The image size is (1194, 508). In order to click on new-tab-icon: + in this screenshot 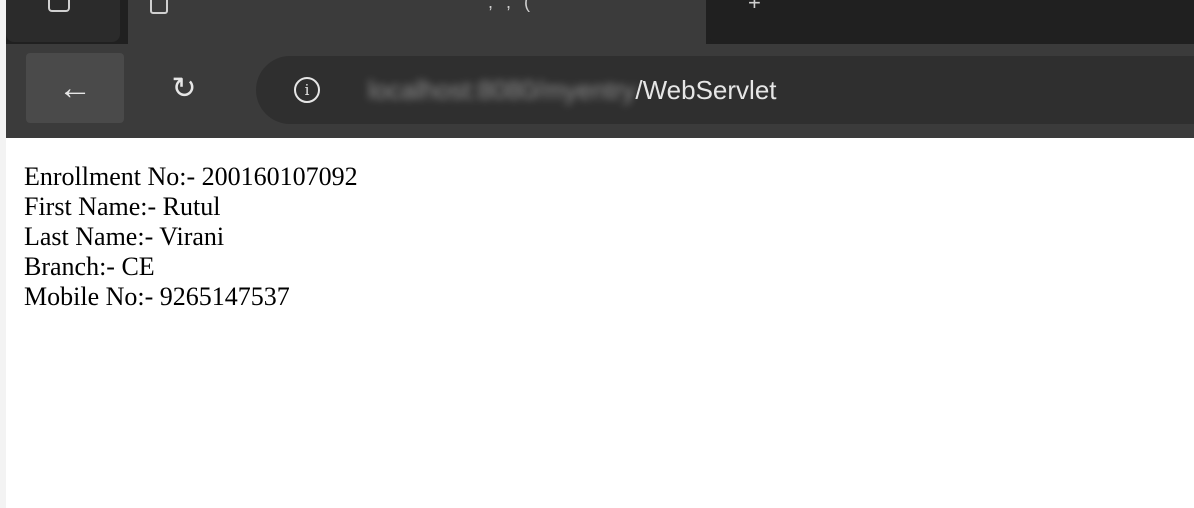, I will do `click(754, 8)`.